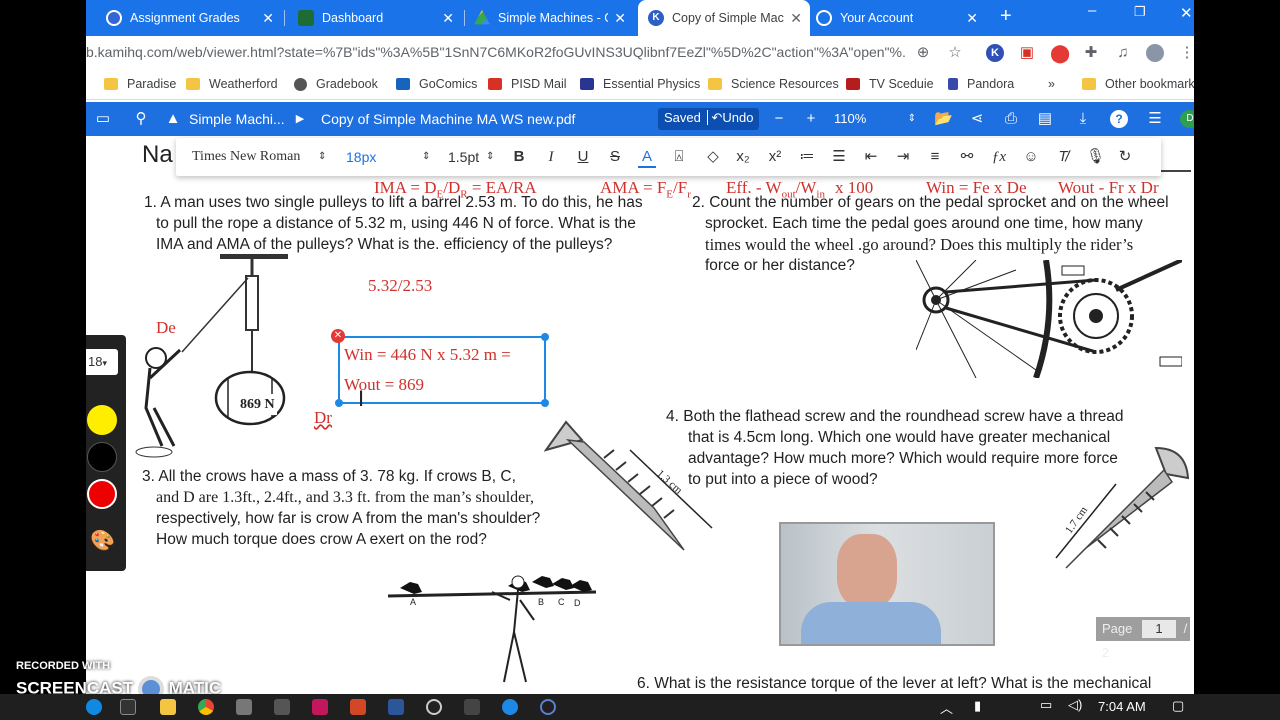  What do you see at coordinates (779, 119) in the screenshot?
I see `zoom-out-icon: −` at bounding box center [779, 119].